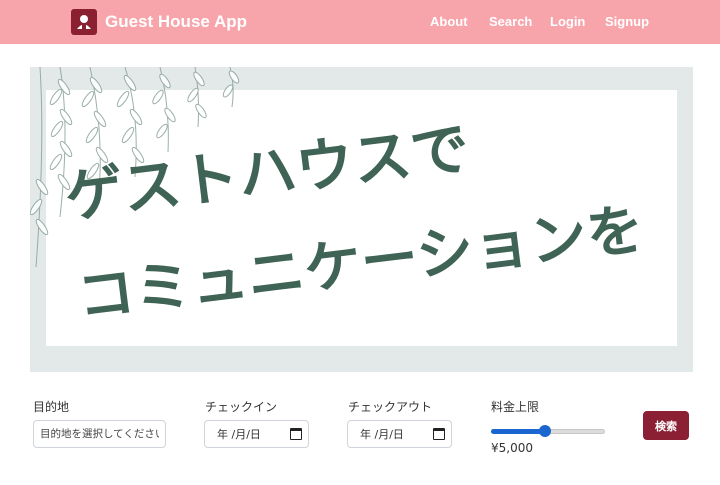 This screenshot has height=485, width=720. I want to click on hero-headline-line1: ゲストハウスで, so click(266, 172).